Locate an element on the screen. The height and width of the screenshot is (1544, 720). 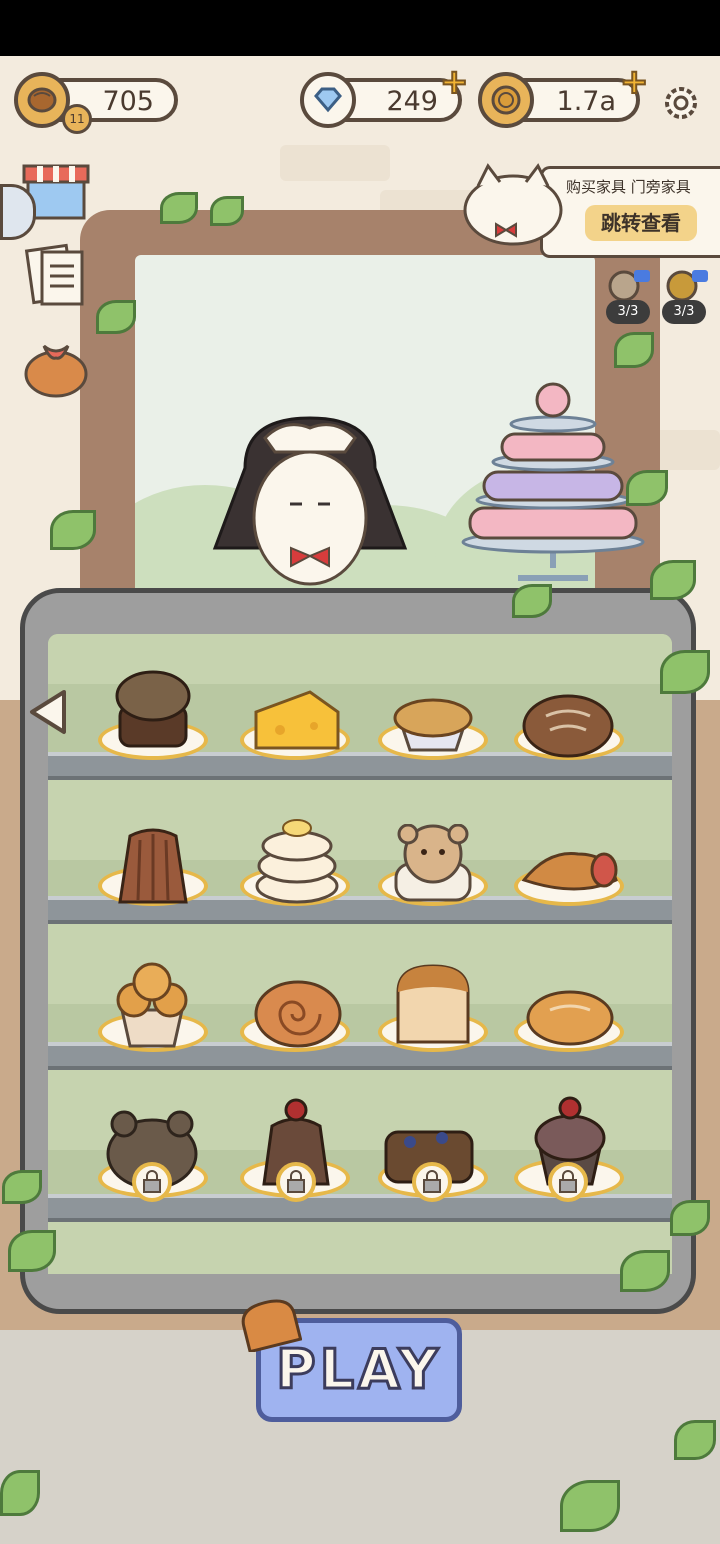
wall-brick is located at coordinates (335, 163).